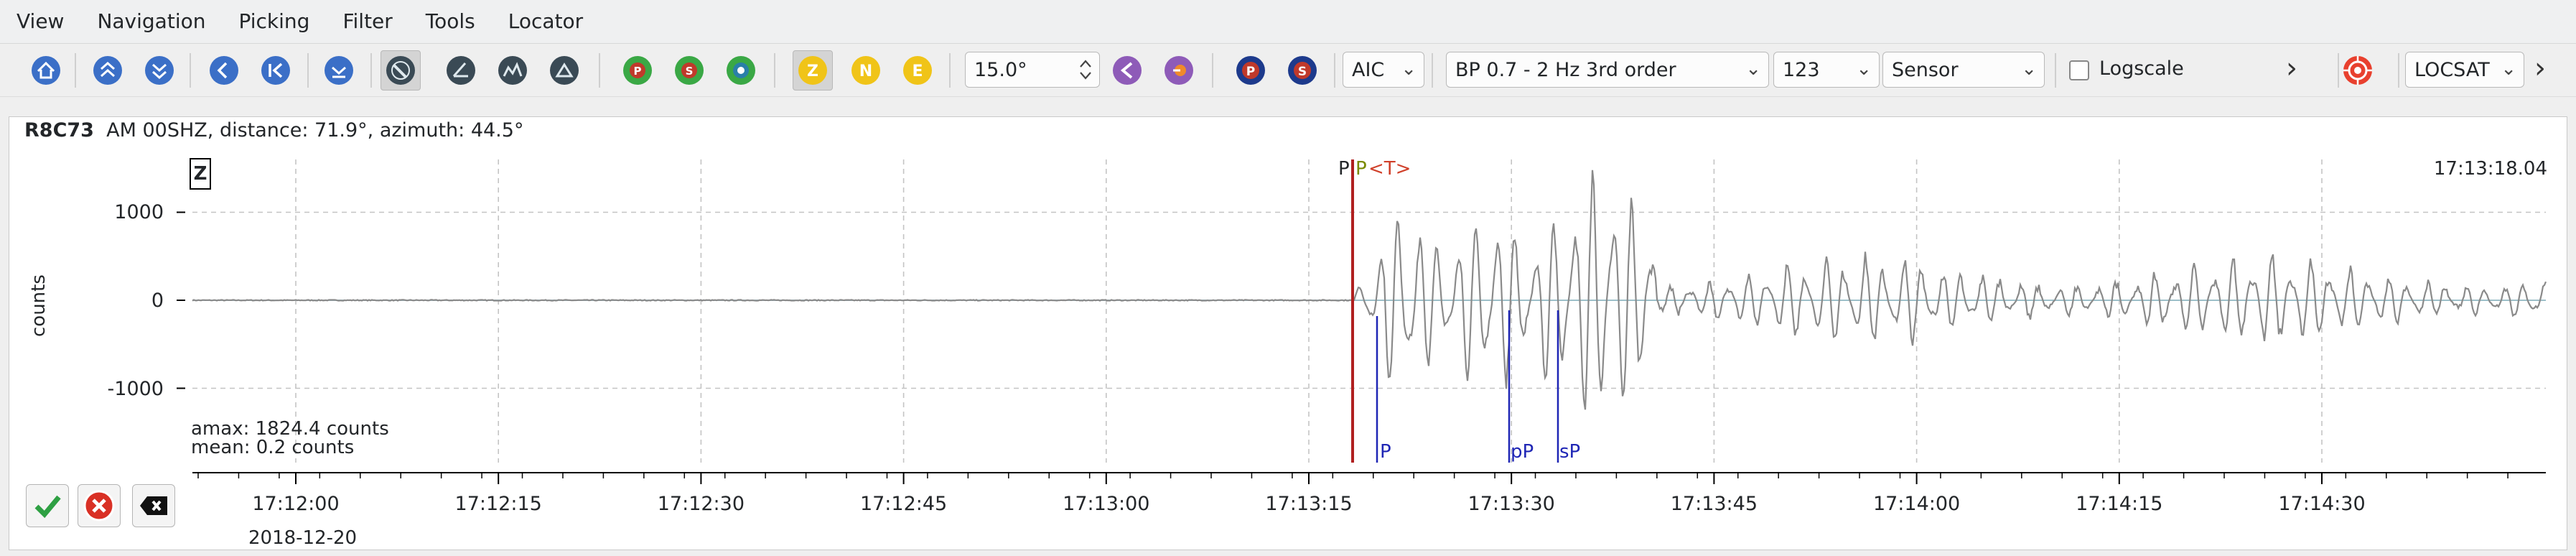  I want to click on reject-icon, so click(99, 506).